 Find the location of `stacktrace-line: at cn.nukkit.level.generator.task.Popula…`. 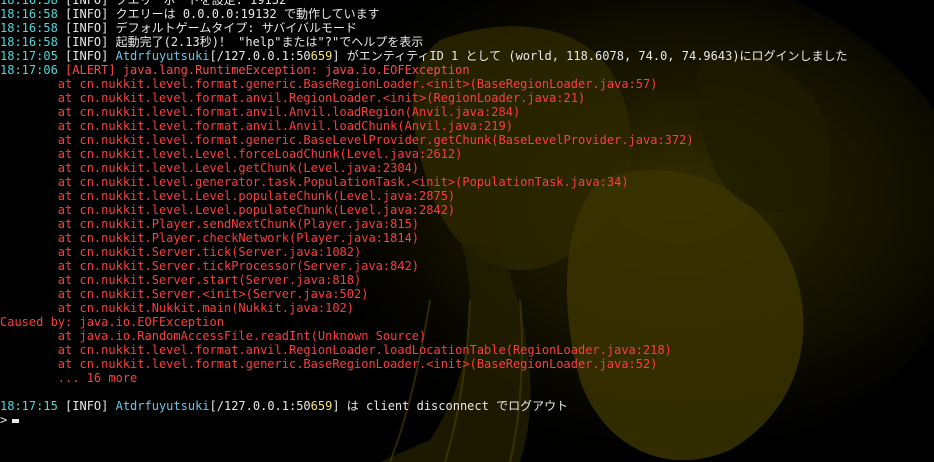

stacktrace-line: at cn.nukkit.level.generator.task.Popula… is located at coordinates (314, 182).